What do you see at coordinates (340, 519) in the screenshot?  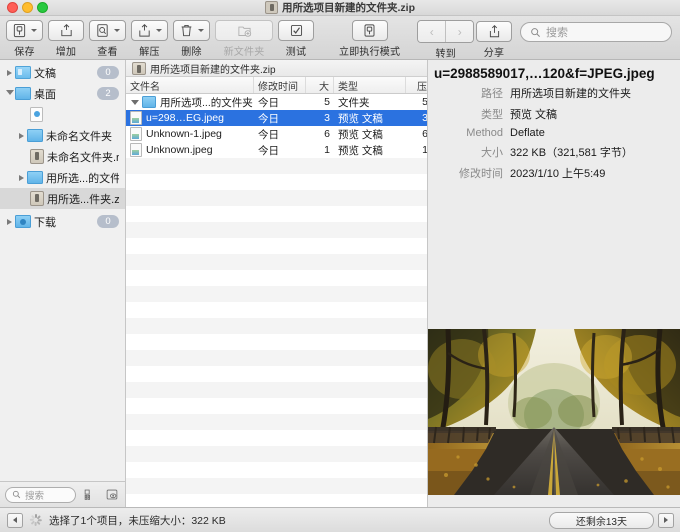 I see `status-bar: 选择了1个项目，未压缩大小：322 KB 还剩余13天` at bounding box center [340, 519].